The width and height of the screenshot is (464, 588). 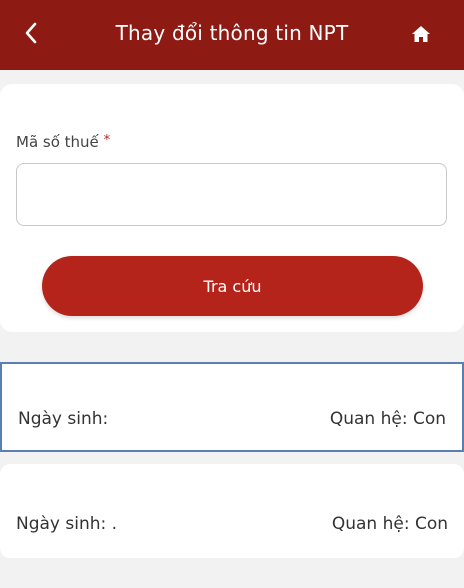 What do you see at coordinates (232, 286) in the screenshot?
I see `lookup-button: Tra cứu` at bounding box center [232, 286].